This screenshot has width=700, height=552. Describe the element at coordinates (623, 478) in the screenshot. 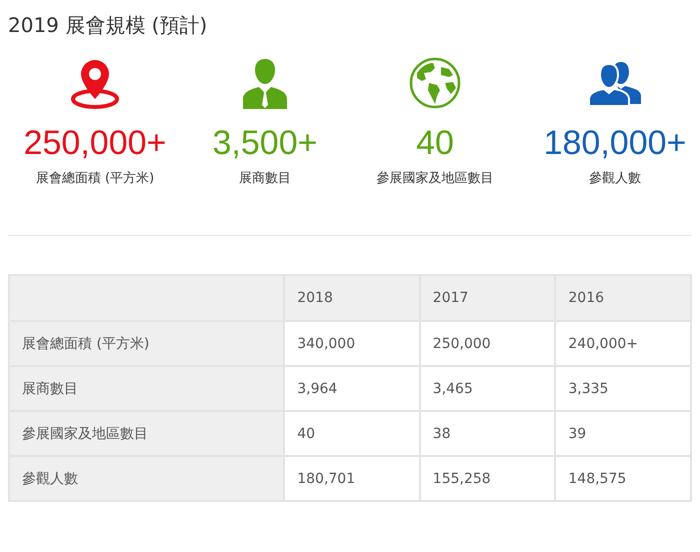

I see `table-cell: 148,575` at that location.